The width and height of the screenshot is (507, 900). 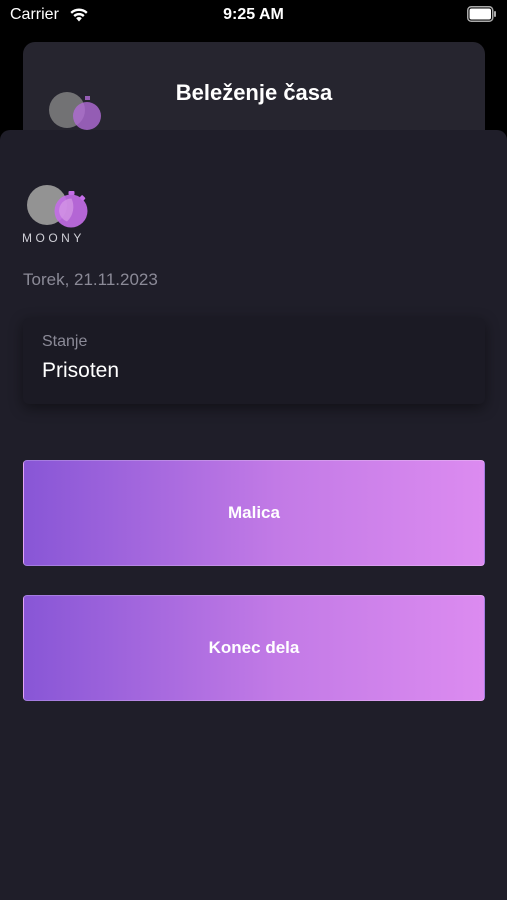 What do you see at coordinates (53, 238) in the screenshot?
I see `logo-wordmark: MOONY` at bounding box center [53, 238].